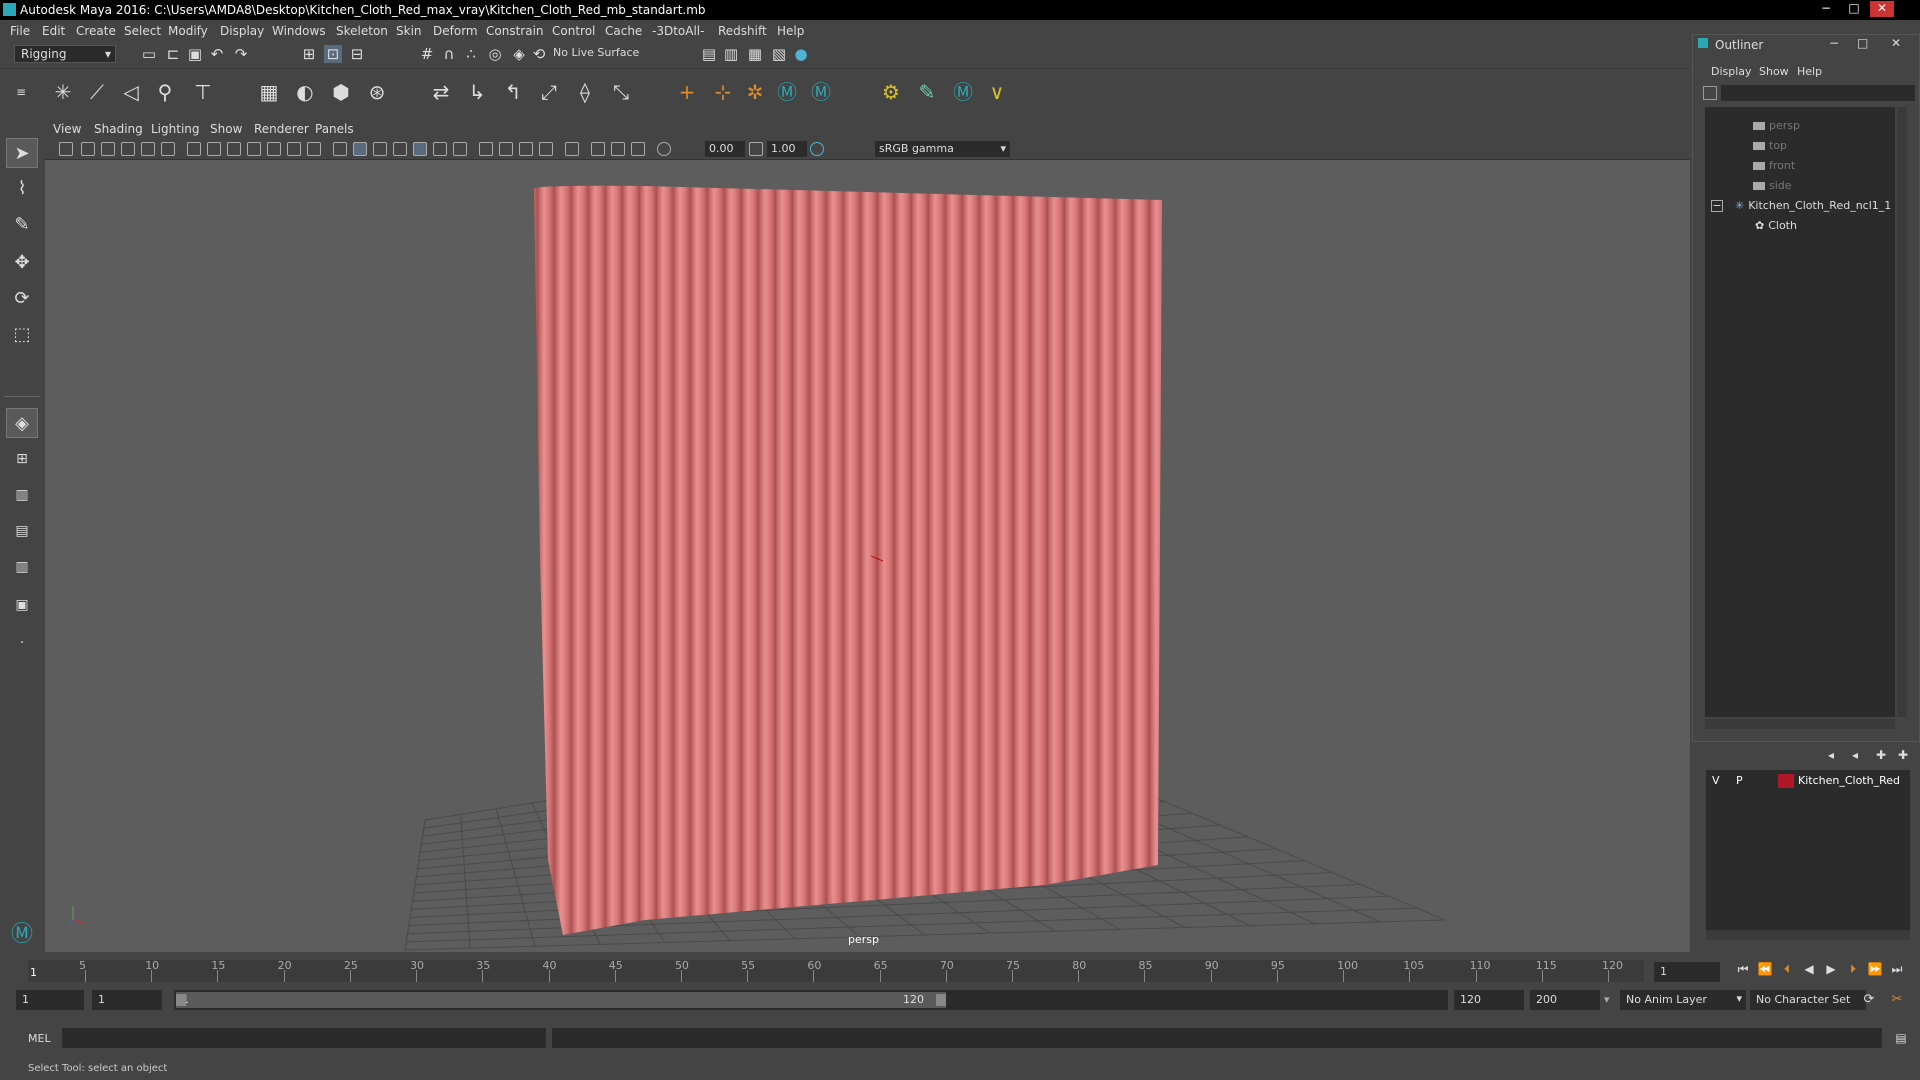  Describe the element at coordinates (22, 335) in the screenshot. I see `scale-tool-icon: ⬚` at that location.